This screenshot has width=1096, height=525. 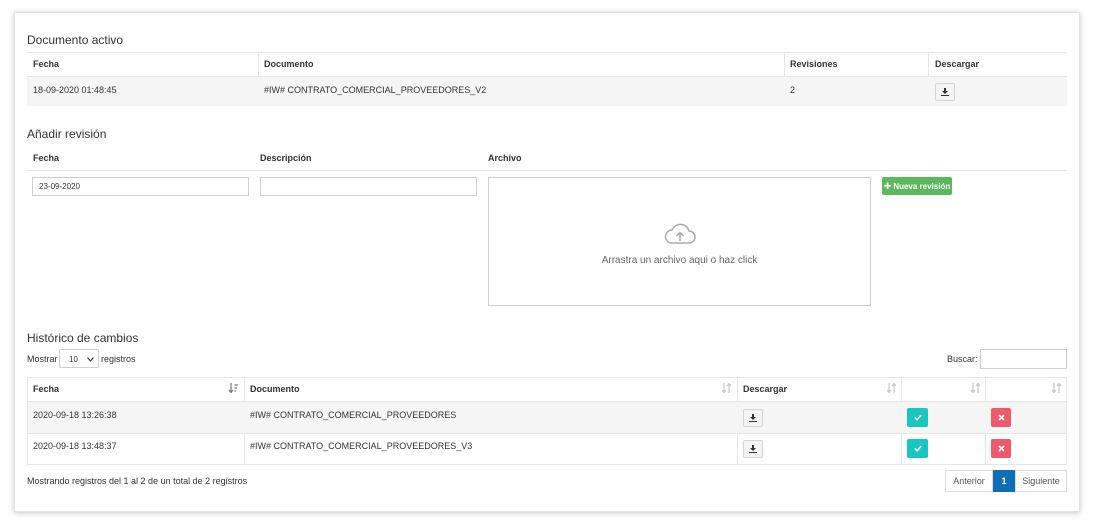 What do you see at coordinates (118, 359) in the screenshot?
I see `show-suffix: registros` at bounding box center [118, 359].